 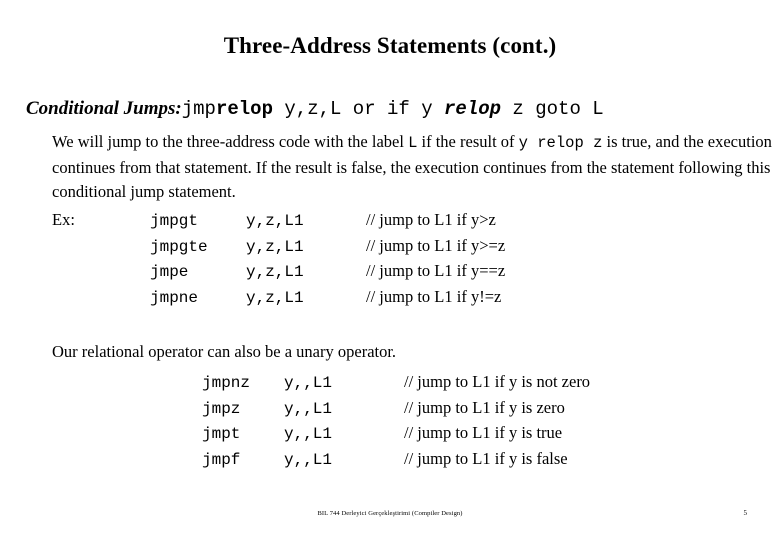 What do you see at coordinates (198, 109) in the screenshot?
I see `lead-code-jmp: jmp` at bounding box center [198, 109].